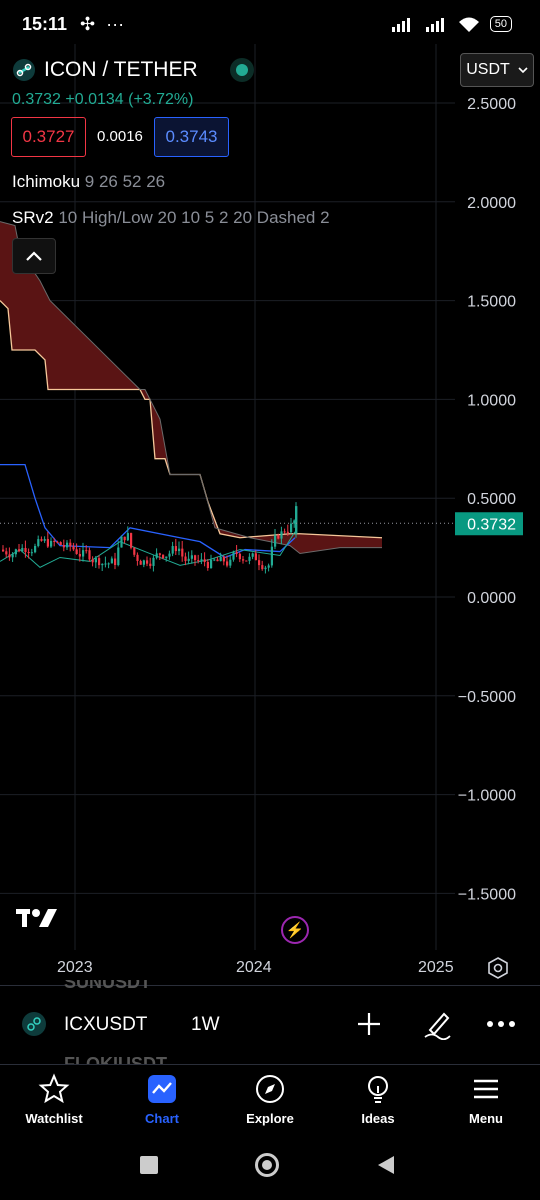 The width and height of the screenshot is (540, 1200). What do you see at coordinates (270, 1103) in the screenshot?
I see `nav-explore: Explore` at bounding box center [270, 1103].